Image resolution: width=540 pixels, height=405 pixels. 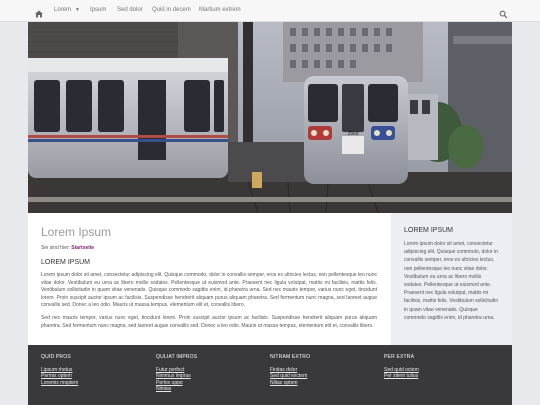 I want to click on sidebar-title: LOREM IPSUM, so click(x=429, y=230).